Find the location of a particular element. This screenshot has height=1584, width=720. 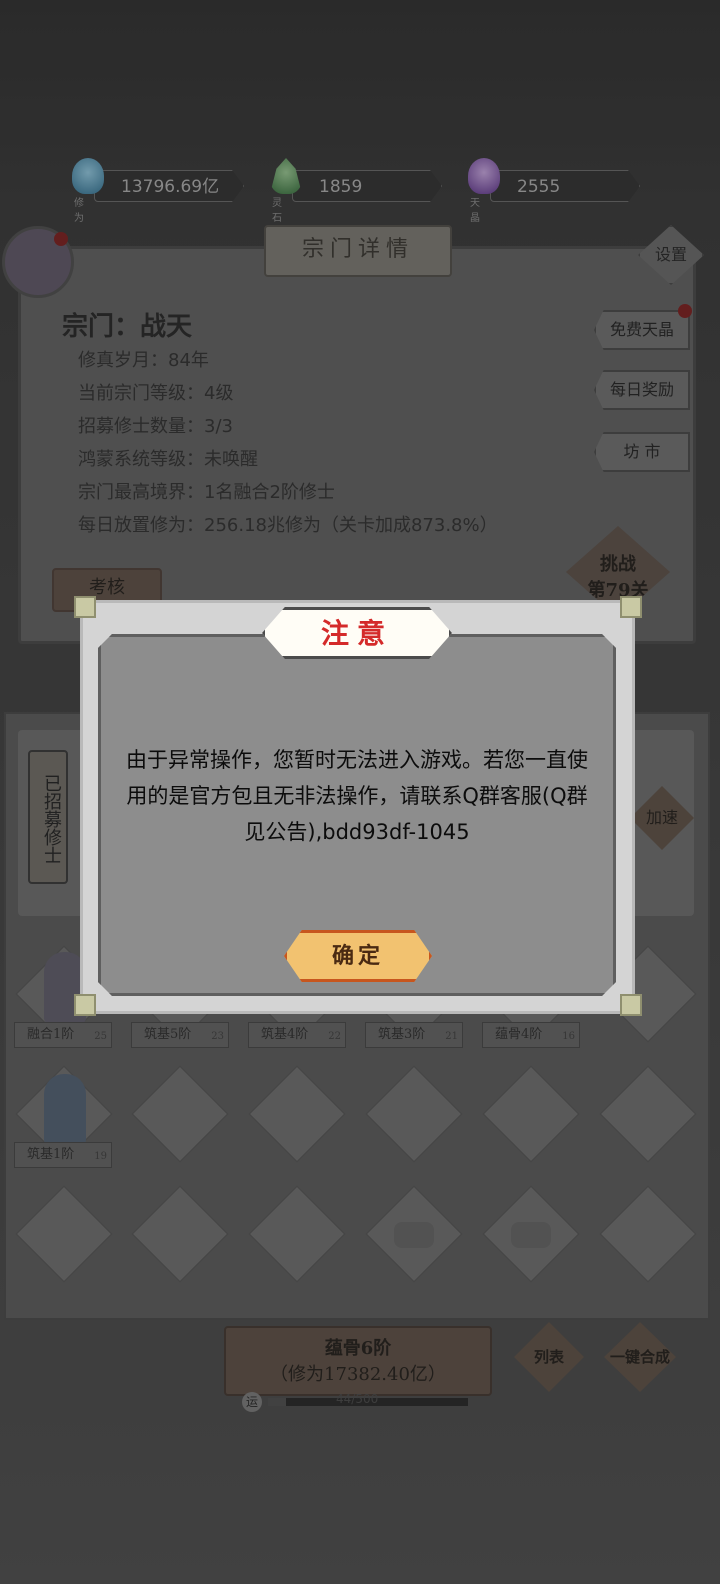

confirm-button: 确定 is located at coordinates (358, 956).